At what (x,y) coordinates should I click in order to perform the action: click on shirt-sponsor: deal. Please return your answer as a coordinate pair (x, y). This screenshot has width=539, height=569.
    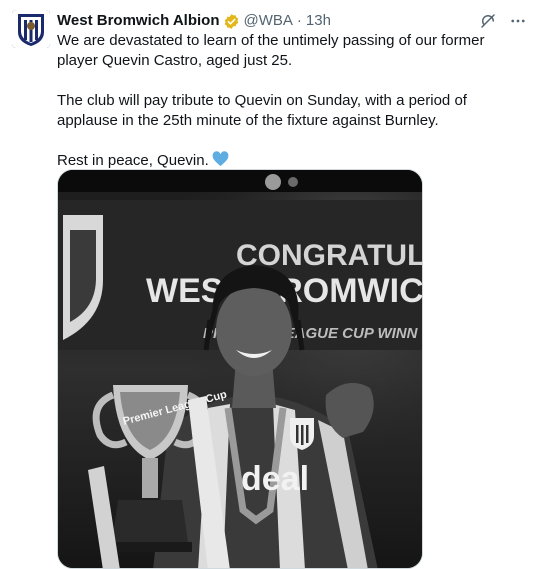
    Looking at the image, I should click on (275, 479).